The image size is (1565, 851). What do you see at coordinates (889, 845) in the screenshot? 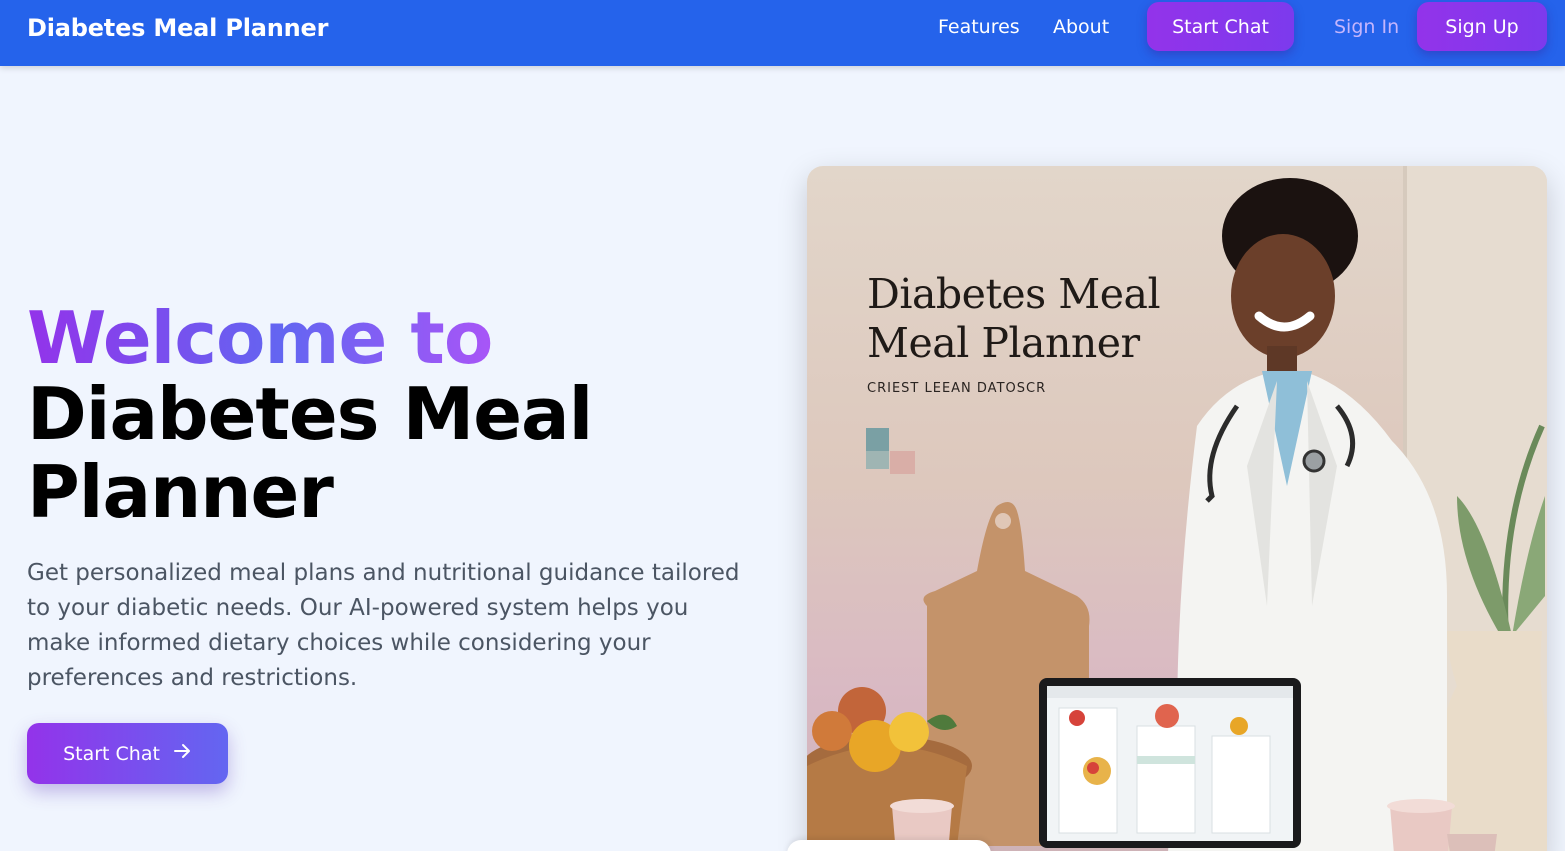
I see `bottom-floating-card` at bounding box center [889, 845].